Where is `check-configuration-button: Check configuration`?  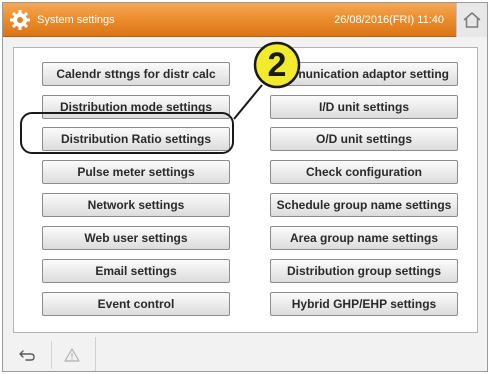 check-configuration-button: Check configuration is located at coordinates (364, 172).